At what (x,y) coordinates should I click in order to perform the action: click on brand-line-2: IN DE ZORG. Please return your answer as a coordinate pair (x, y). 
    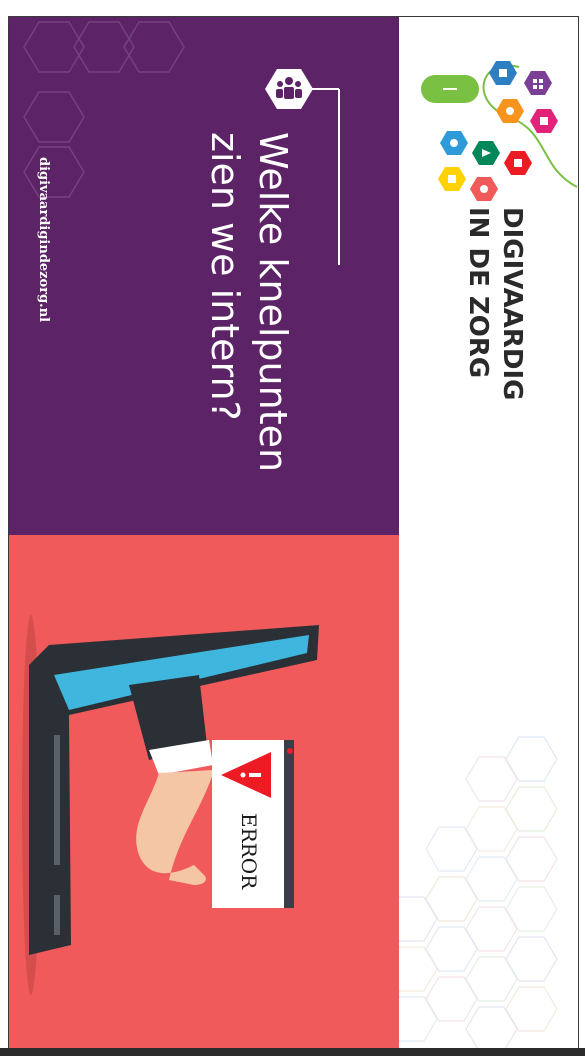
    Looking at the image, I should click on (478, 293).